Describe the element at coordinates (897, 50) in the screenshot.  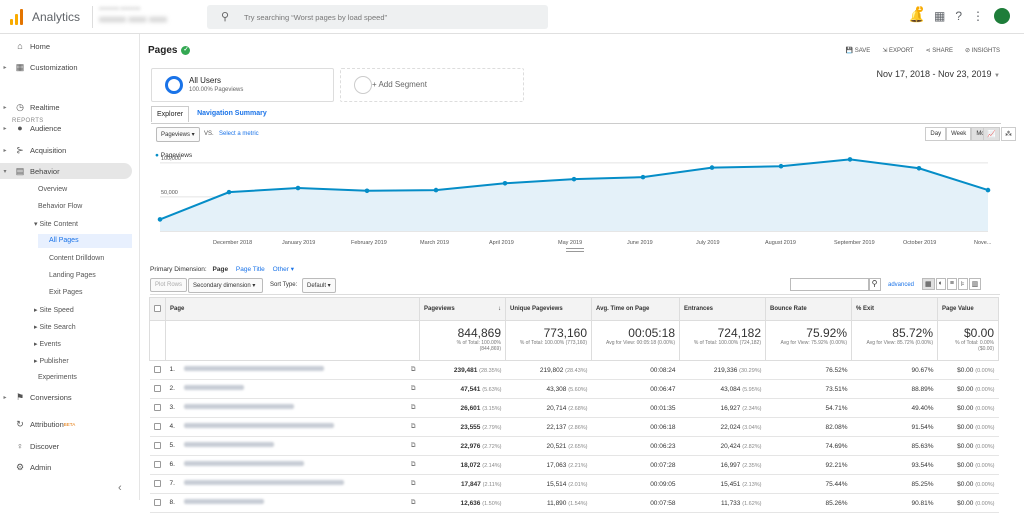
I see `export-button: ⇲ EXPORT` at that location.